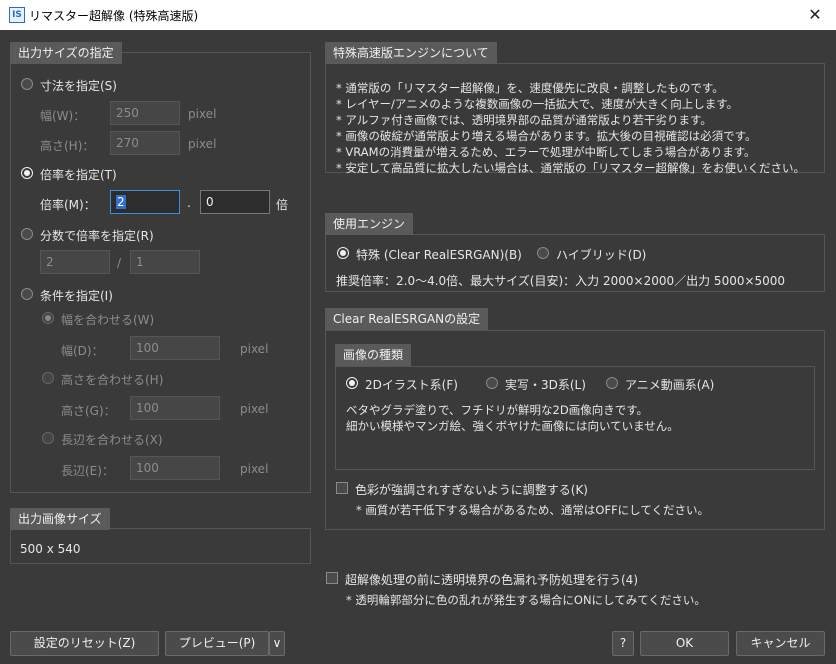 This screenshot has width=836, height=664. What do you see at coordinates (48, 438) in the screenshot?
I see `fit-long-radio` at bounding box center [48, 438].